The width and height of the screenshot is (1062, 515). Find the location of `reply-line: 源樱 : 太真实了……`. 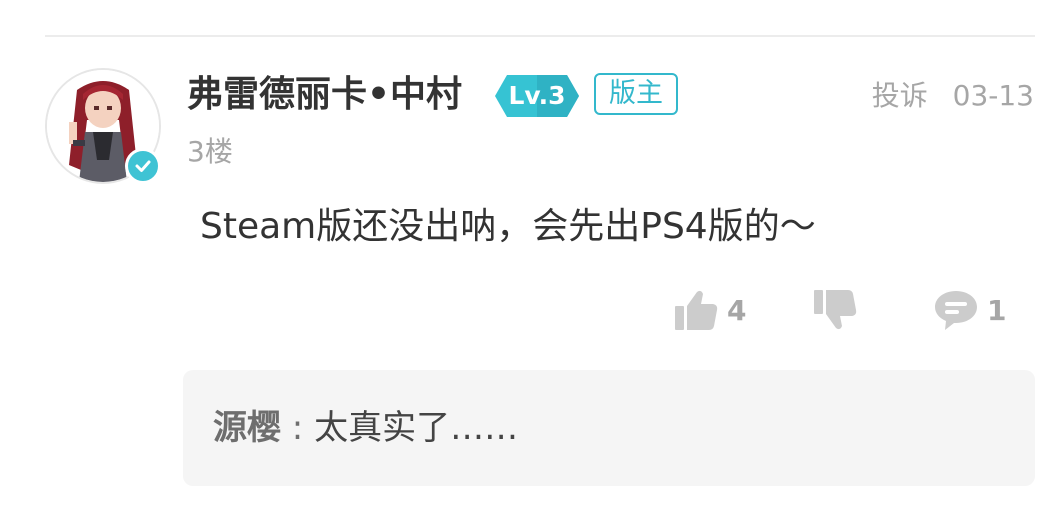

reply-line: 源樱 : 太真实了…… is located at coordinates (365, 428).